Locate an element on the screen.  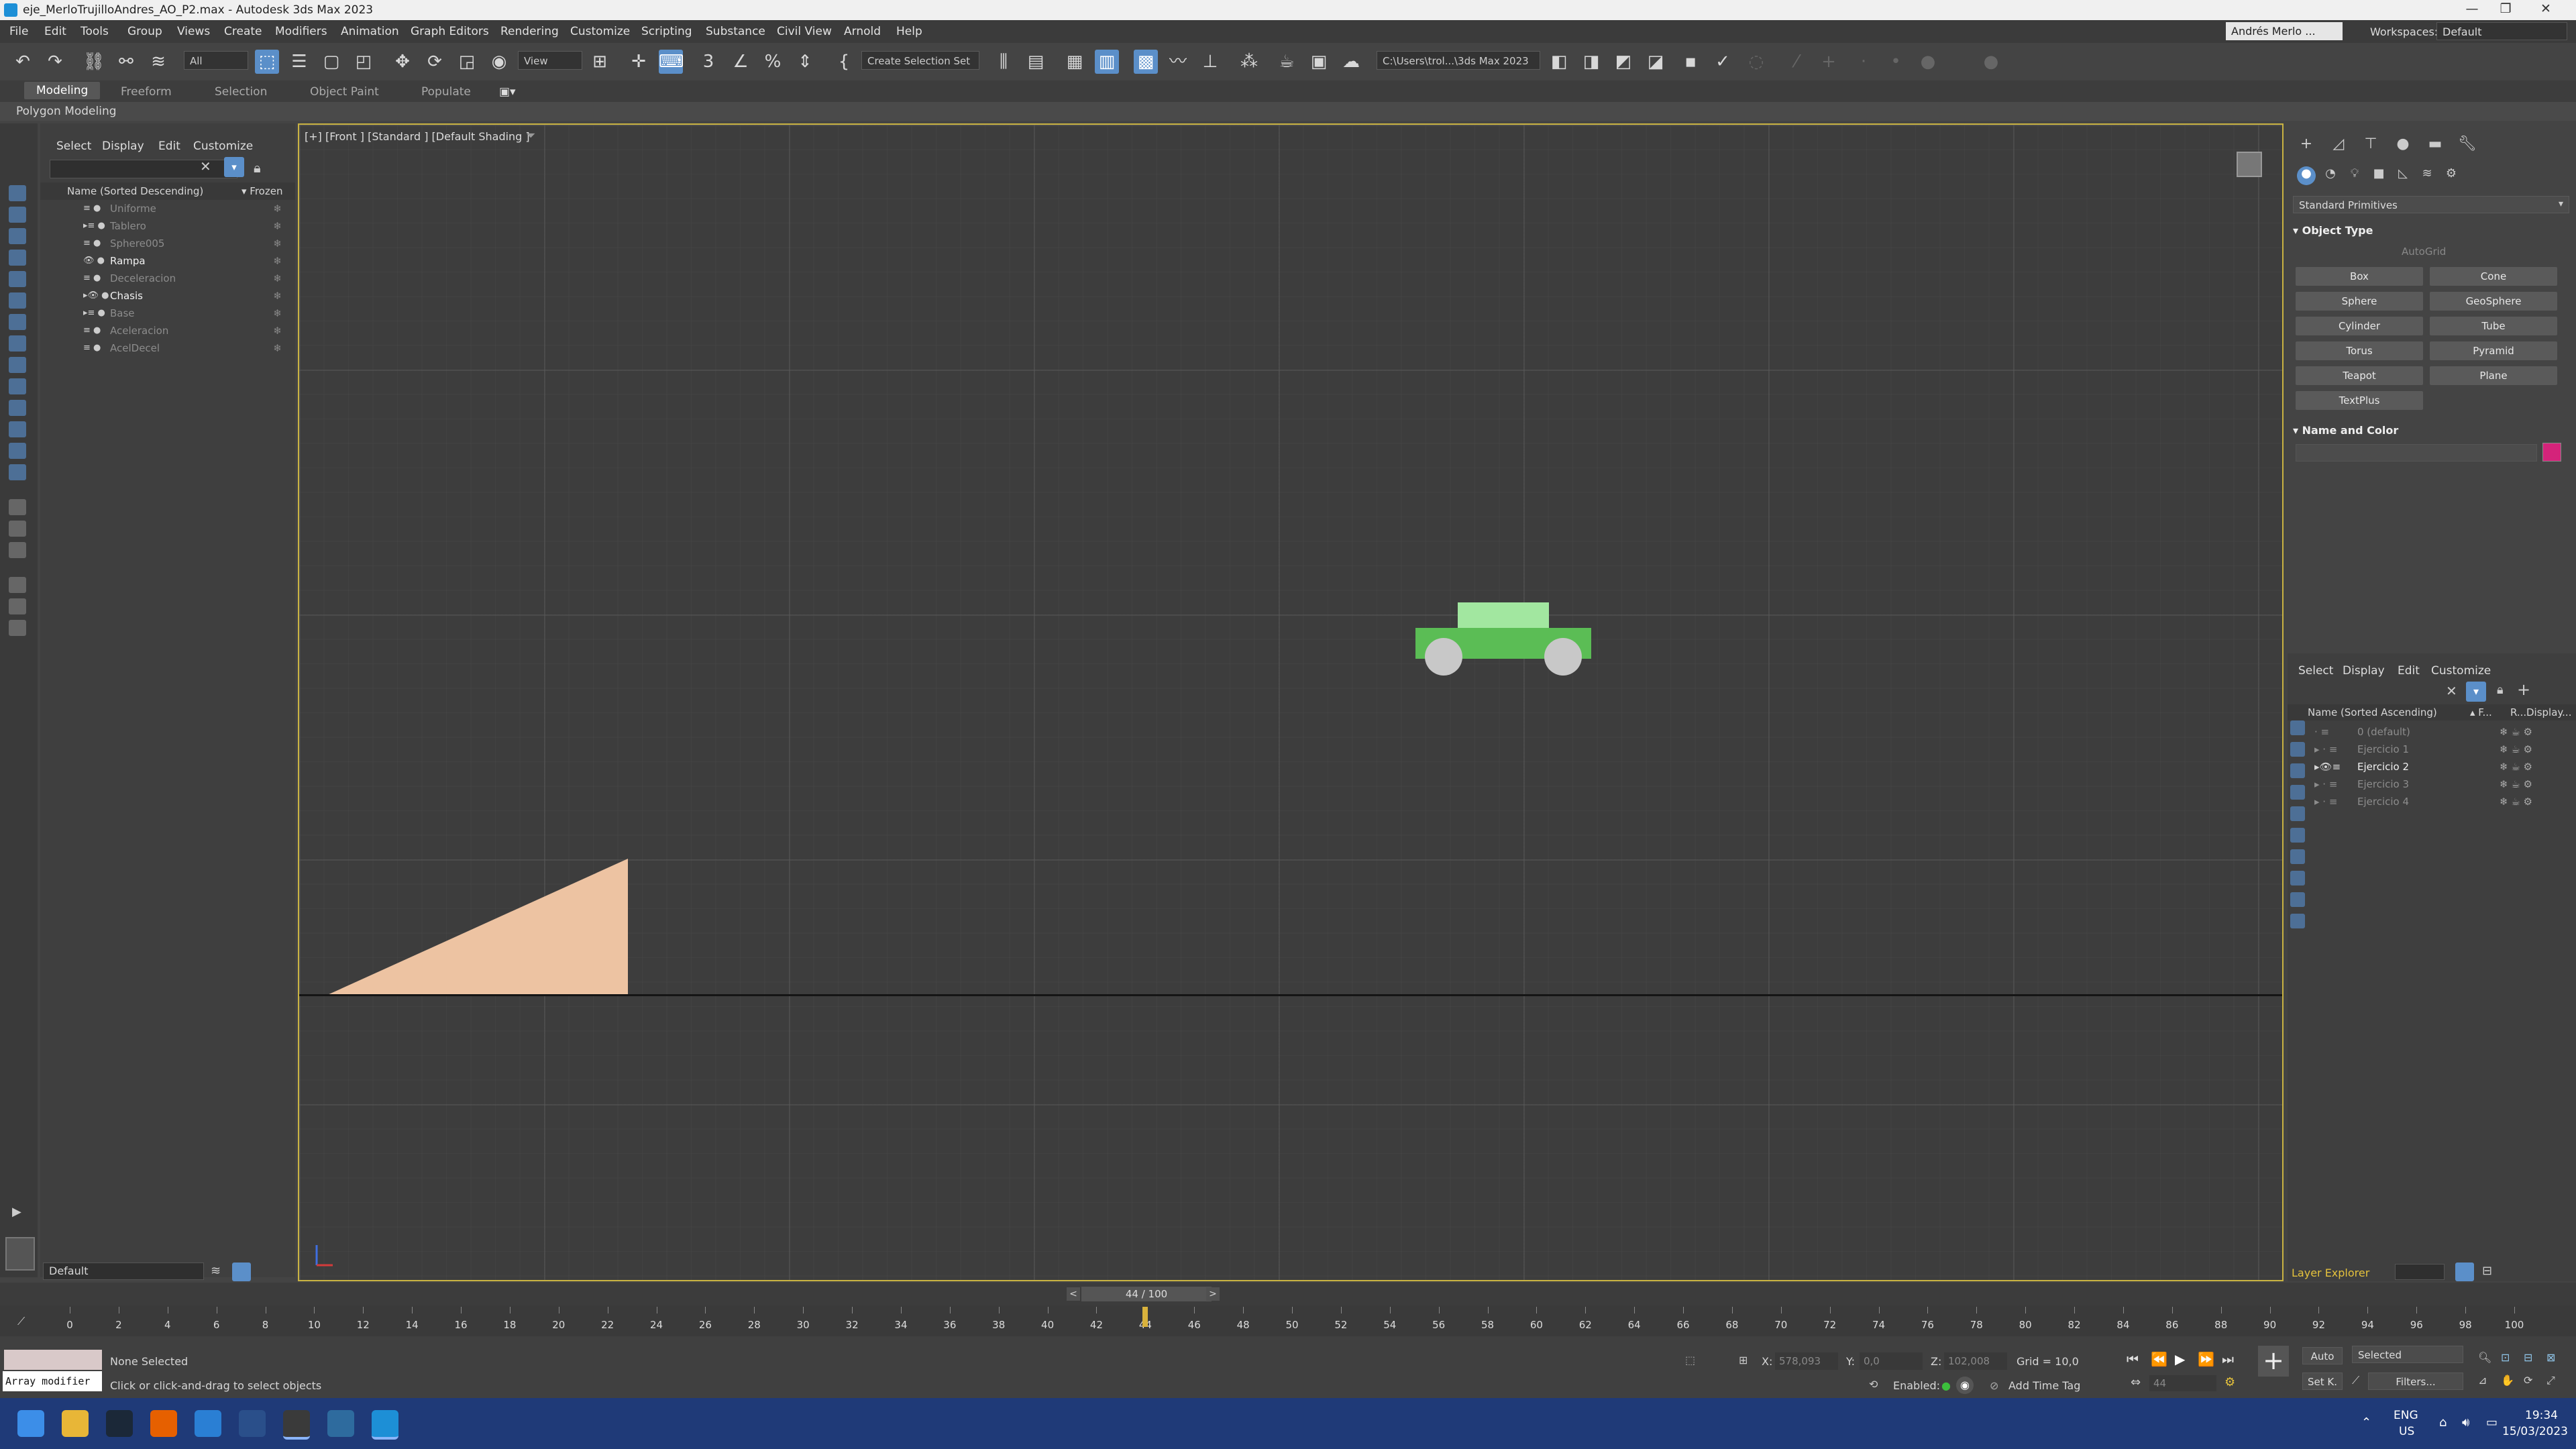
enabled-indicator-icon: ● is located at coordinates (1946, 1385).